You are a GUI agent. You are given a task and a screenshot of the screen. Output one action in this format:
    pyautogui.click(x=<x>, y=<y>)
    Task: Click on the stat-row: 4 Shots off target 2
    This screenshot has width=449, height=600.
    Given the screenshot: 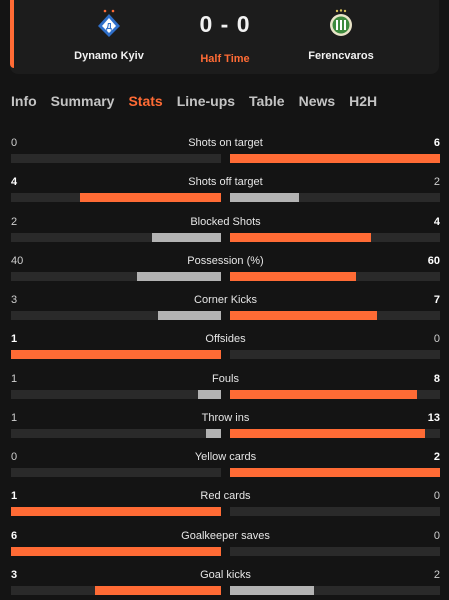 What is the action you would take?
    pyautogui.click(x=225, y=191)
    